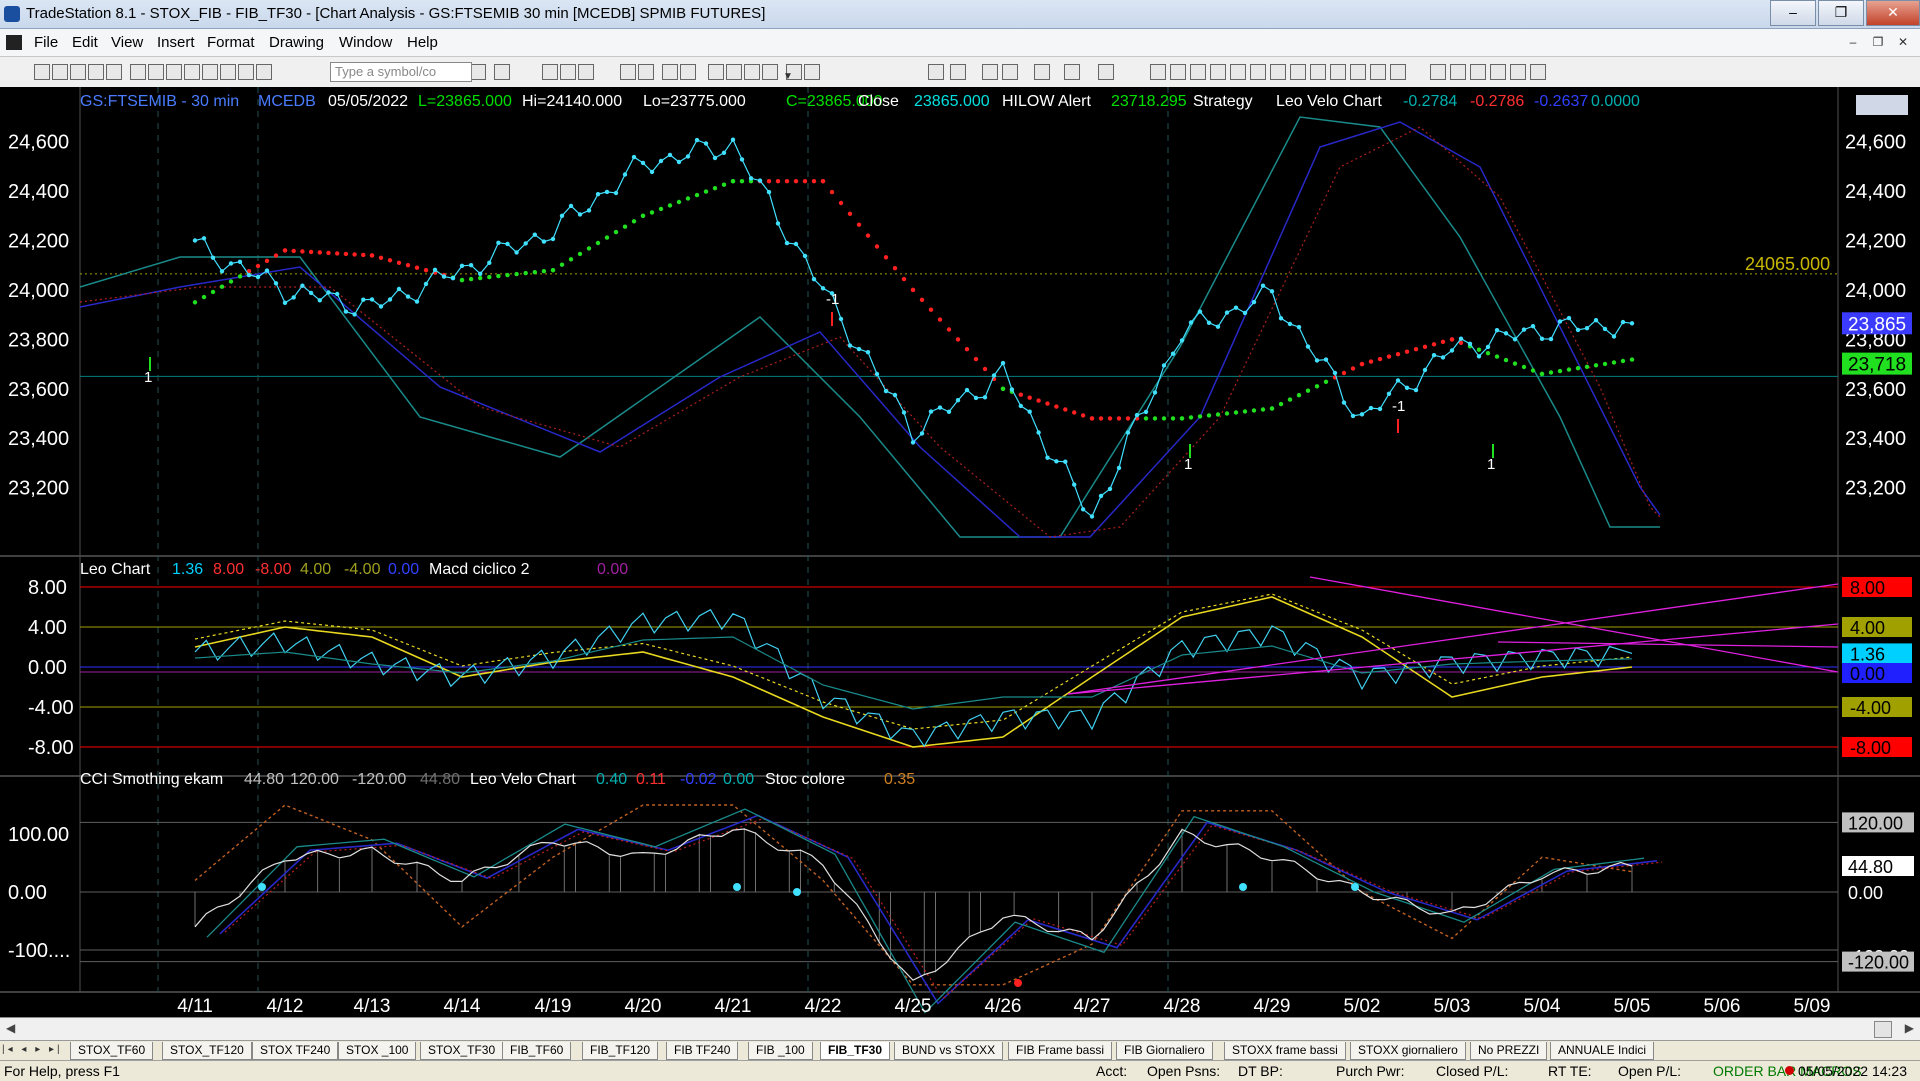 This screenshot has height=1081, width=1920. What do you see at coordinates (422, 42) in the screenshot?
I see `menu-help: Help` at bounding box center [422, 42].